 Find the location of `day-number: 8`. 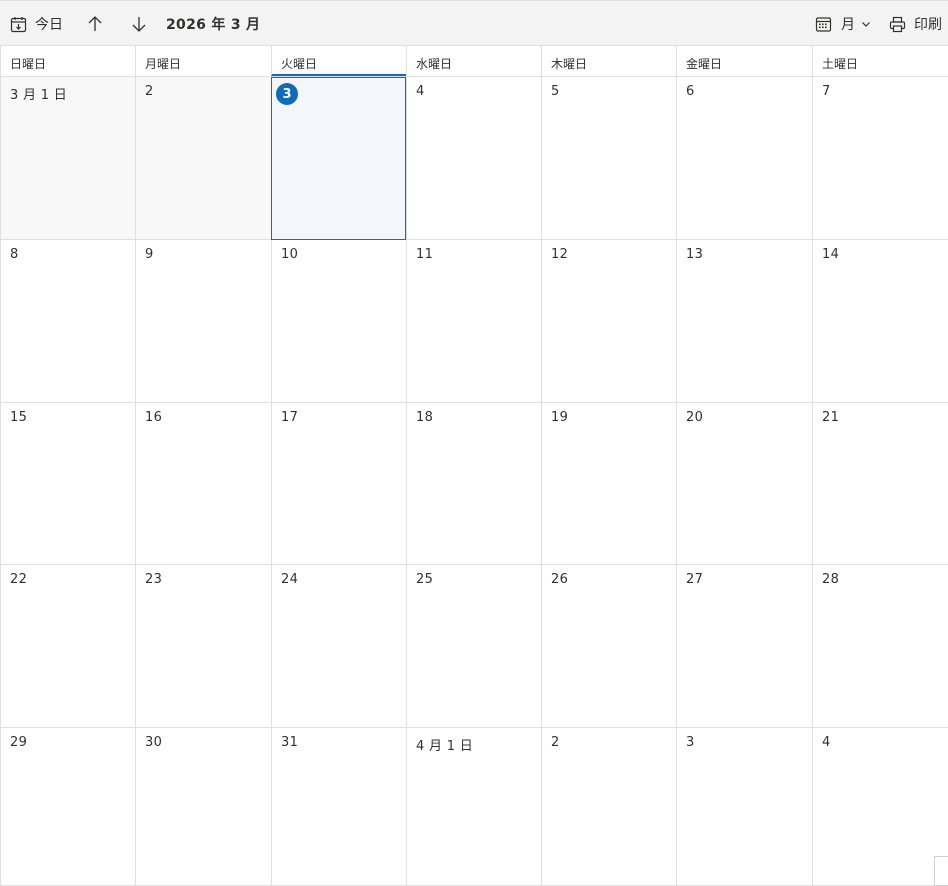

day-number: 8 is located at coordinates (14, 254).